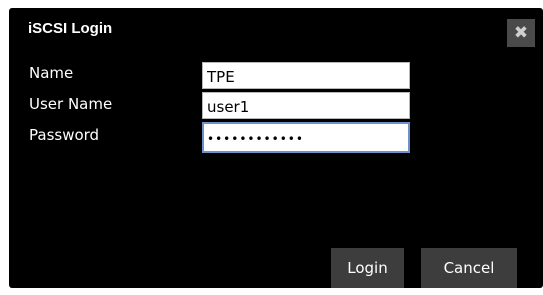 This screenshot has height=295, width=543. Describe the element at coordinates (71, 104) in the screenshot. I see `username-label: User Name` at that location.